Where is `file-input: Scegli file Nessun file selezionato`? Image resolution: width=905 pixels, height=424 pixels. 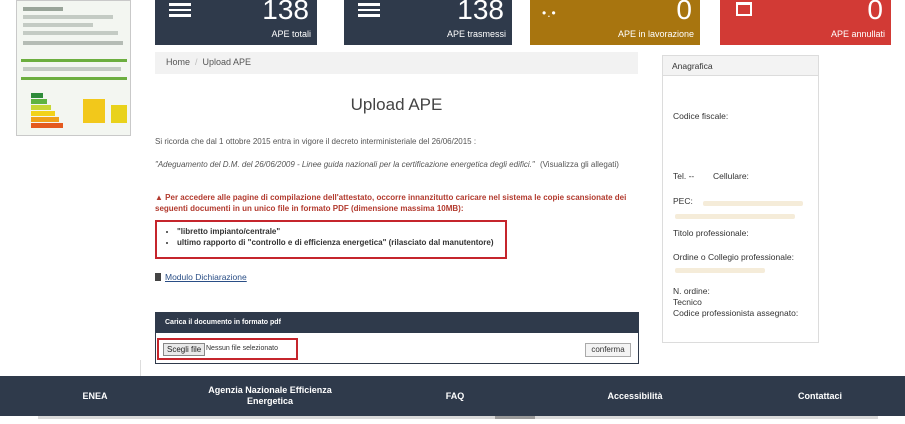 file-input: Scegli file Nessun file selezionato is located at coordinates (227, 349).